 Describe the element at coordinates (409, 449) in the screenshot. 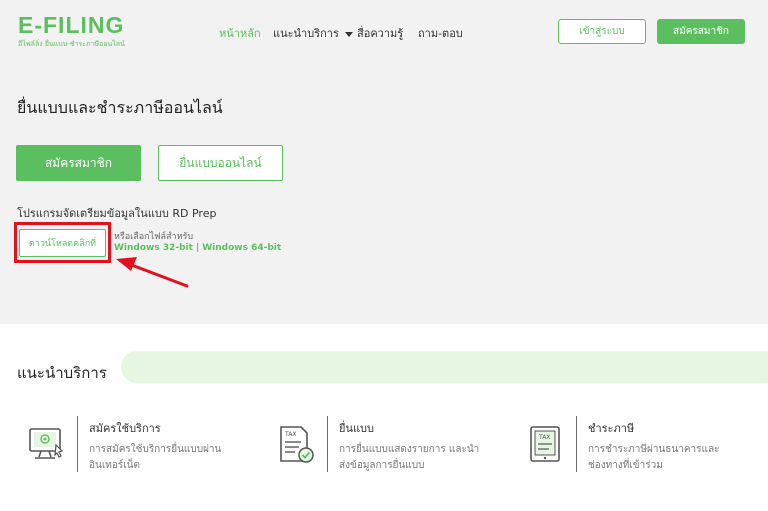

I see `service-desc-line: การยื่นแบบแสดงรายการ และนำ` at that location.